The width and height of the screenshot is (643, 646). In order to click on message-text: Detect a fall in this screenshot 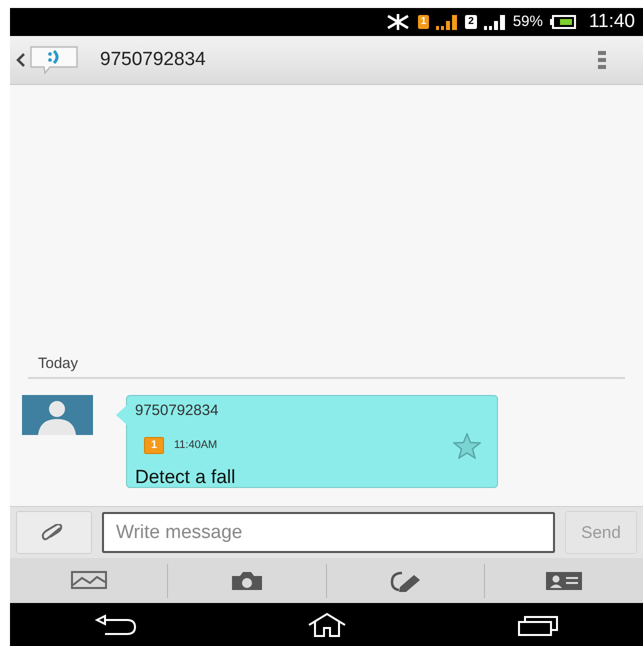, I will do `click(185, 478)`.